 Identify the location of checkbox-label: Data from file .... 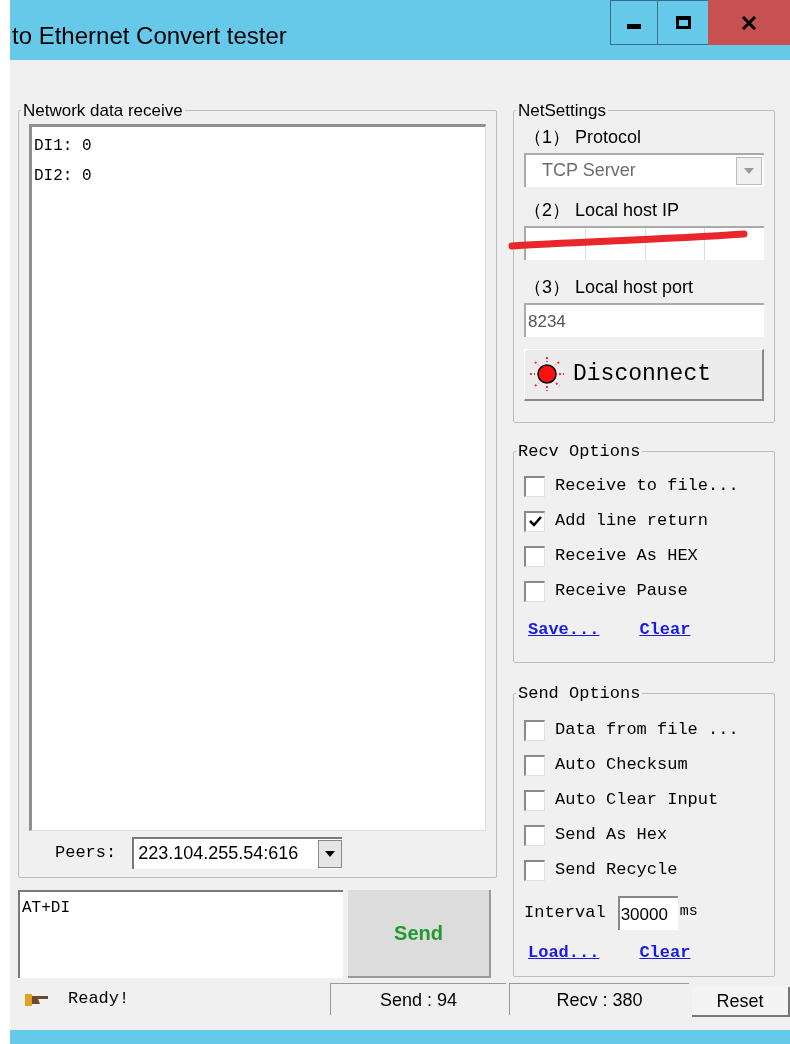
(647, 730).